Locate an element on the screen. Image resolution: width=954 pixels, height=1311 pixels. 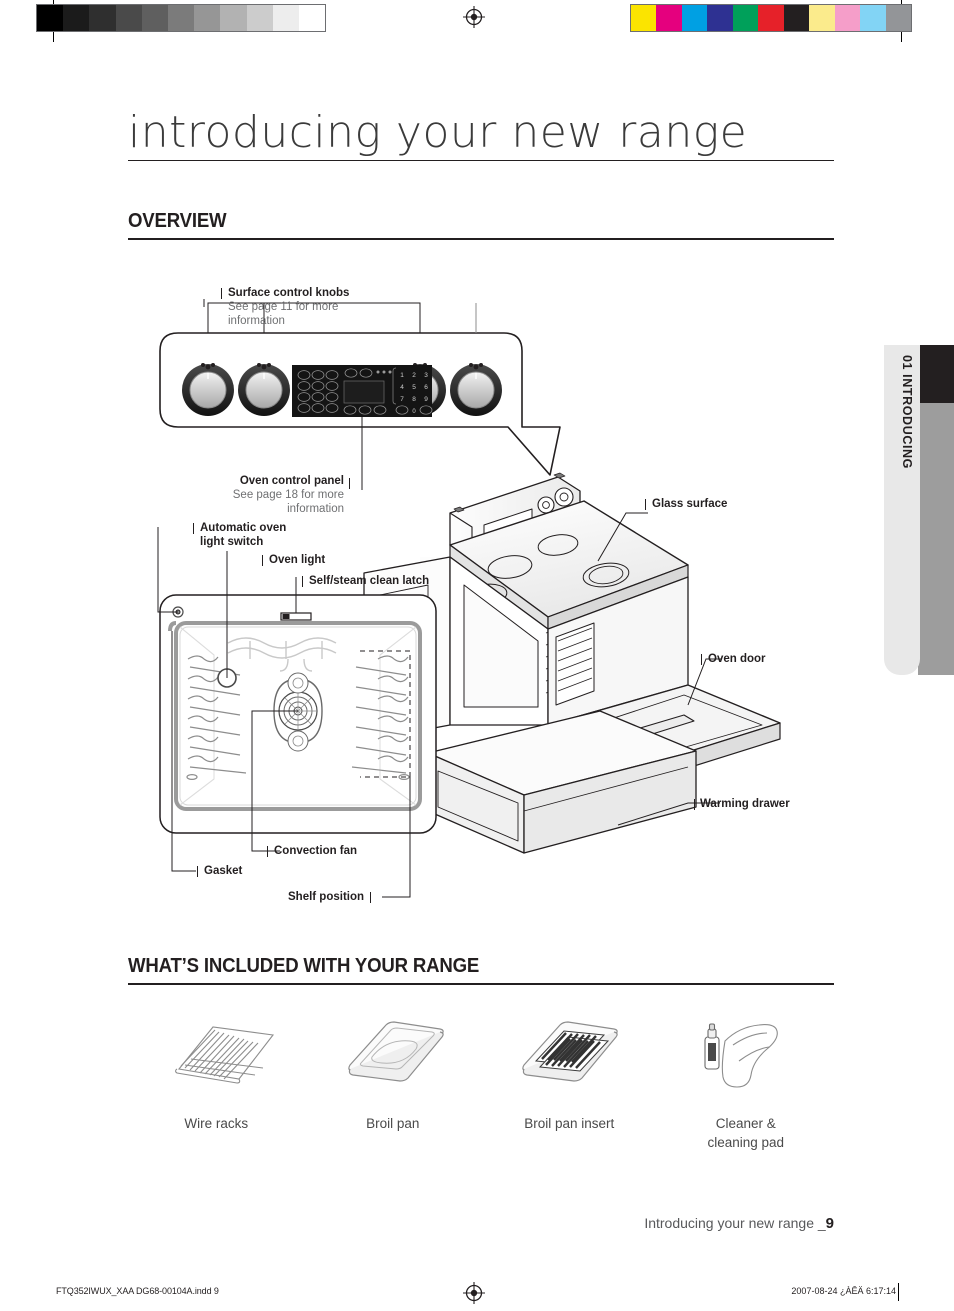
oven-control-panel-illustration: 123 456 789 0 is located at coordinates (362, 391).